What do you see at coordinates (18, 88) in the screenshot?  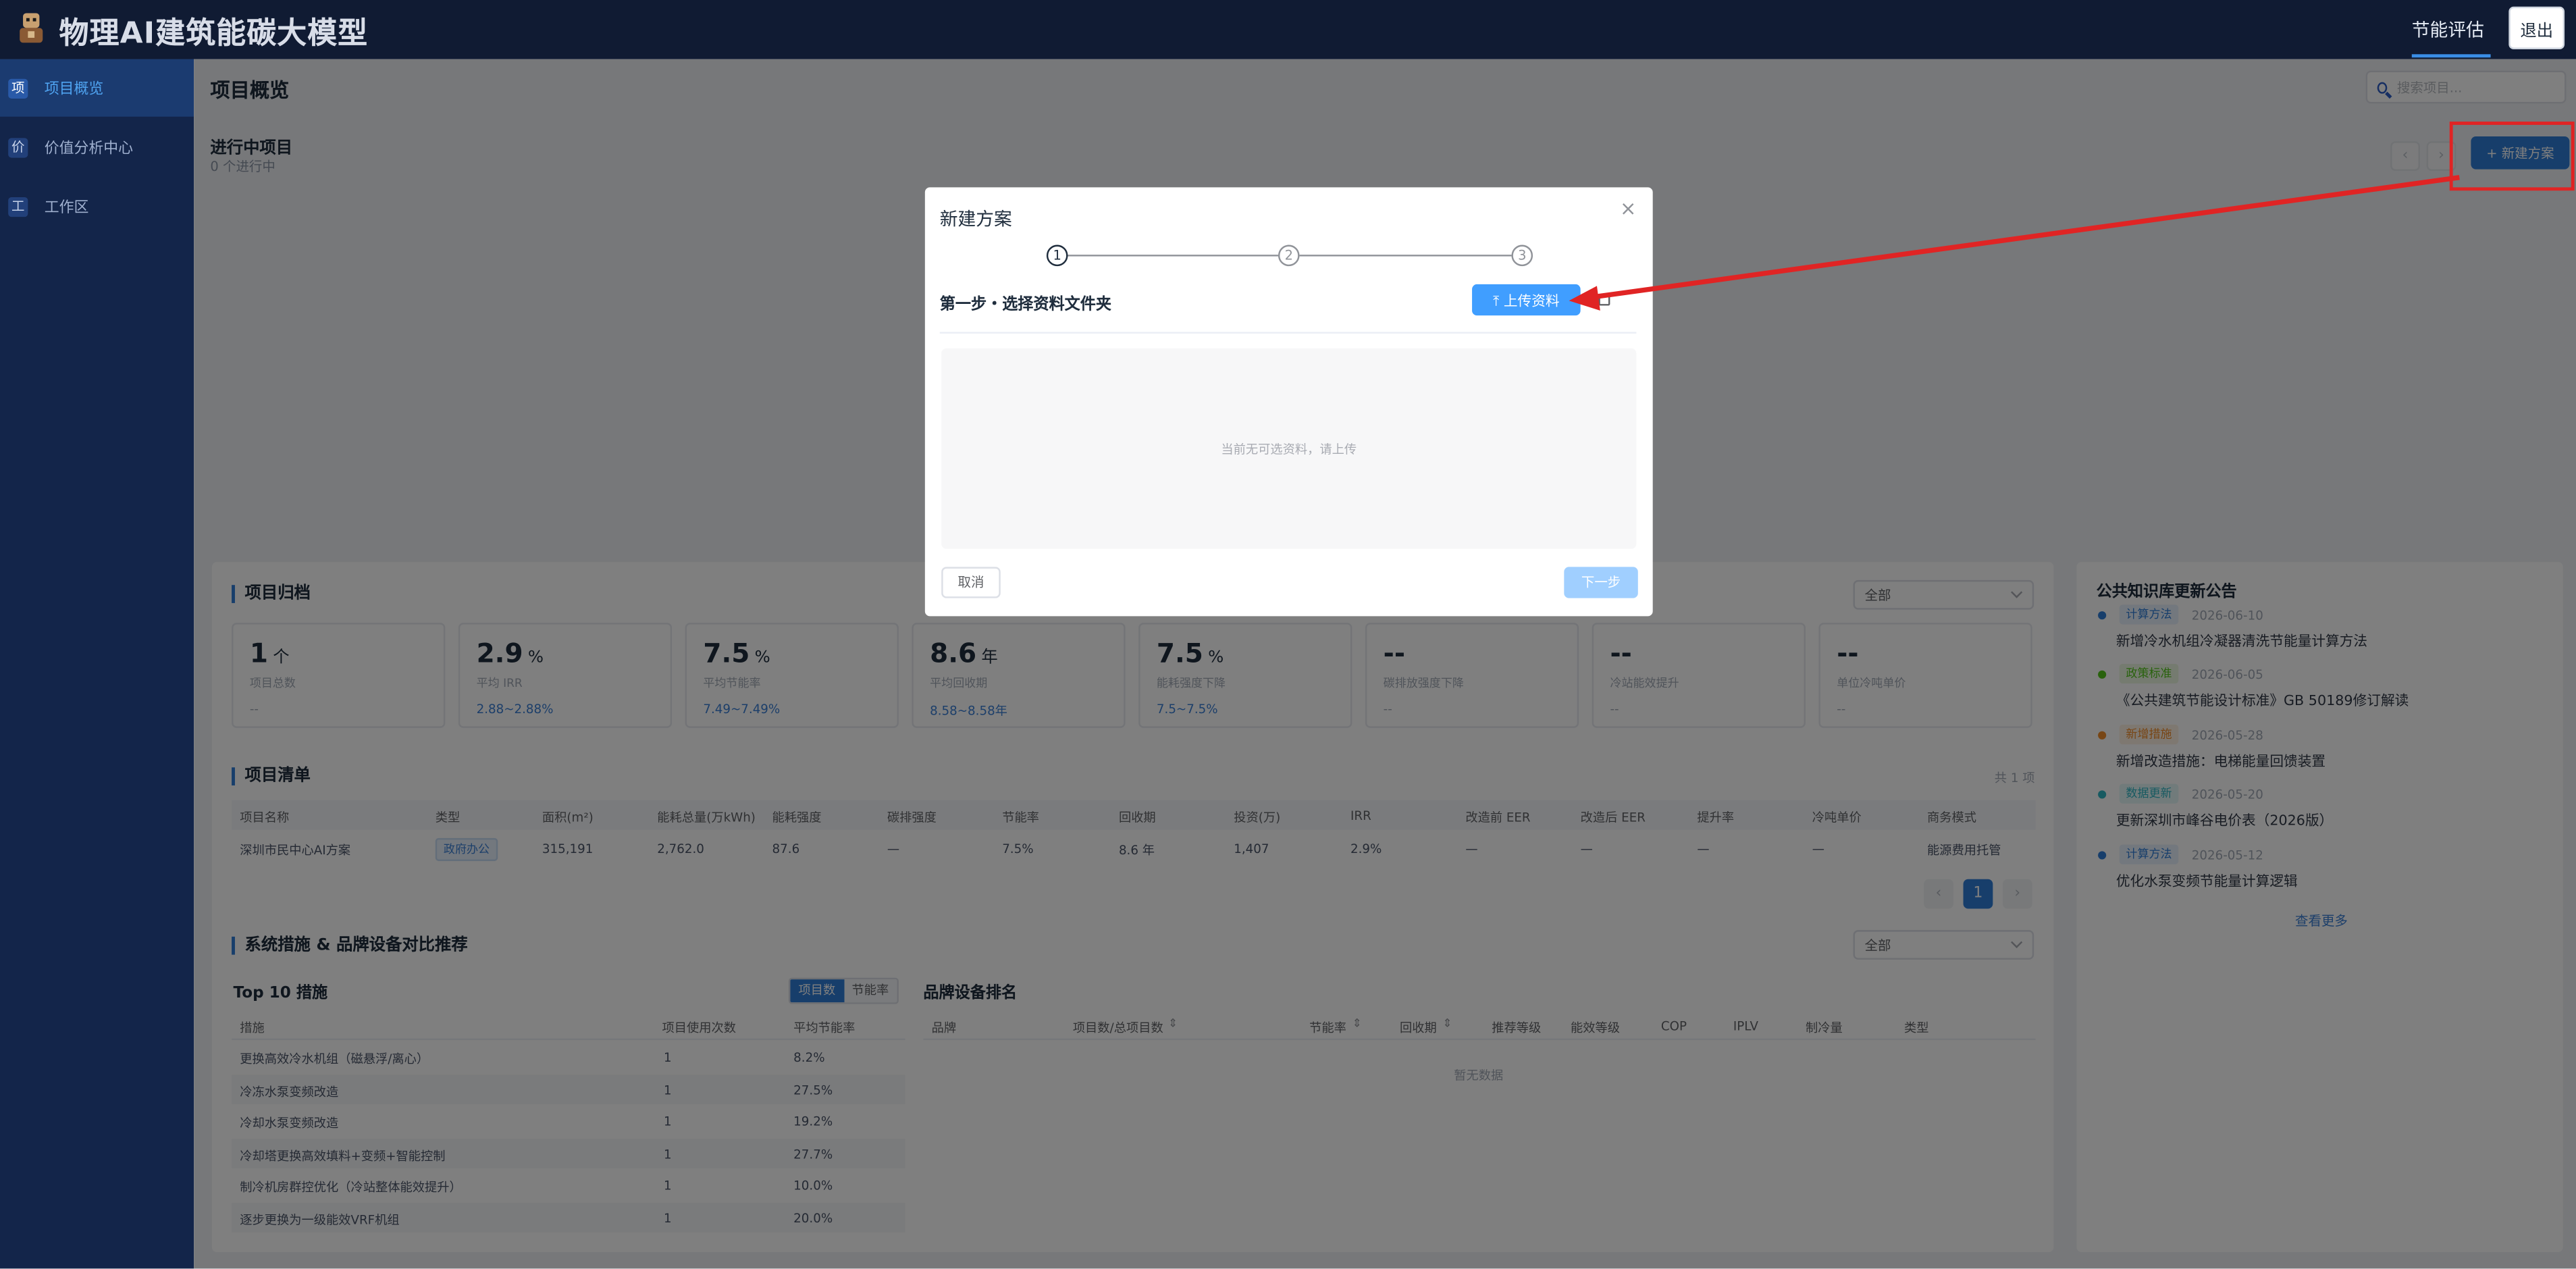 I see `project-overview-icon: 项` at bounding box center [18, 88].